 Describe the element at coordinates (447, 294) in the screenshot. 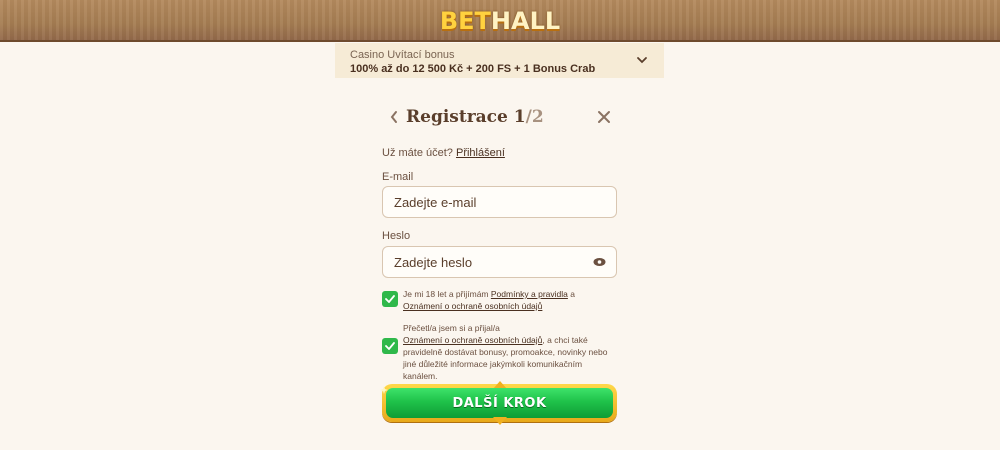

I see `consent1-pre: Je mi 18 let a přijímám` at that location.